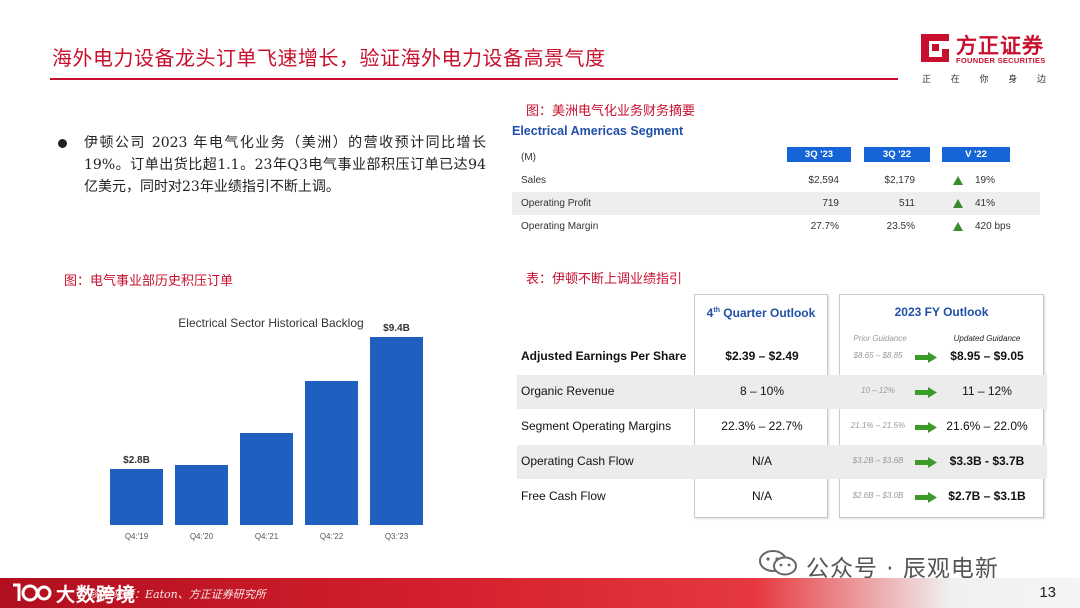  I want to click on metric-label: Free Cash Flow, so click(563, 496).